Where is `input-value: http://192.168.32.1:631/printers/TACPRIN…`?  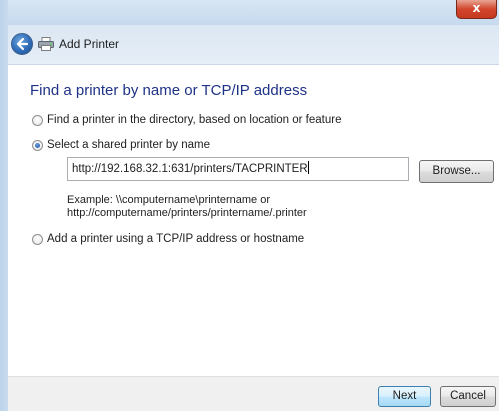
input-value: http://192.168.32.1:631/printers/TACPRIN… is located at coordinates (190, 169).